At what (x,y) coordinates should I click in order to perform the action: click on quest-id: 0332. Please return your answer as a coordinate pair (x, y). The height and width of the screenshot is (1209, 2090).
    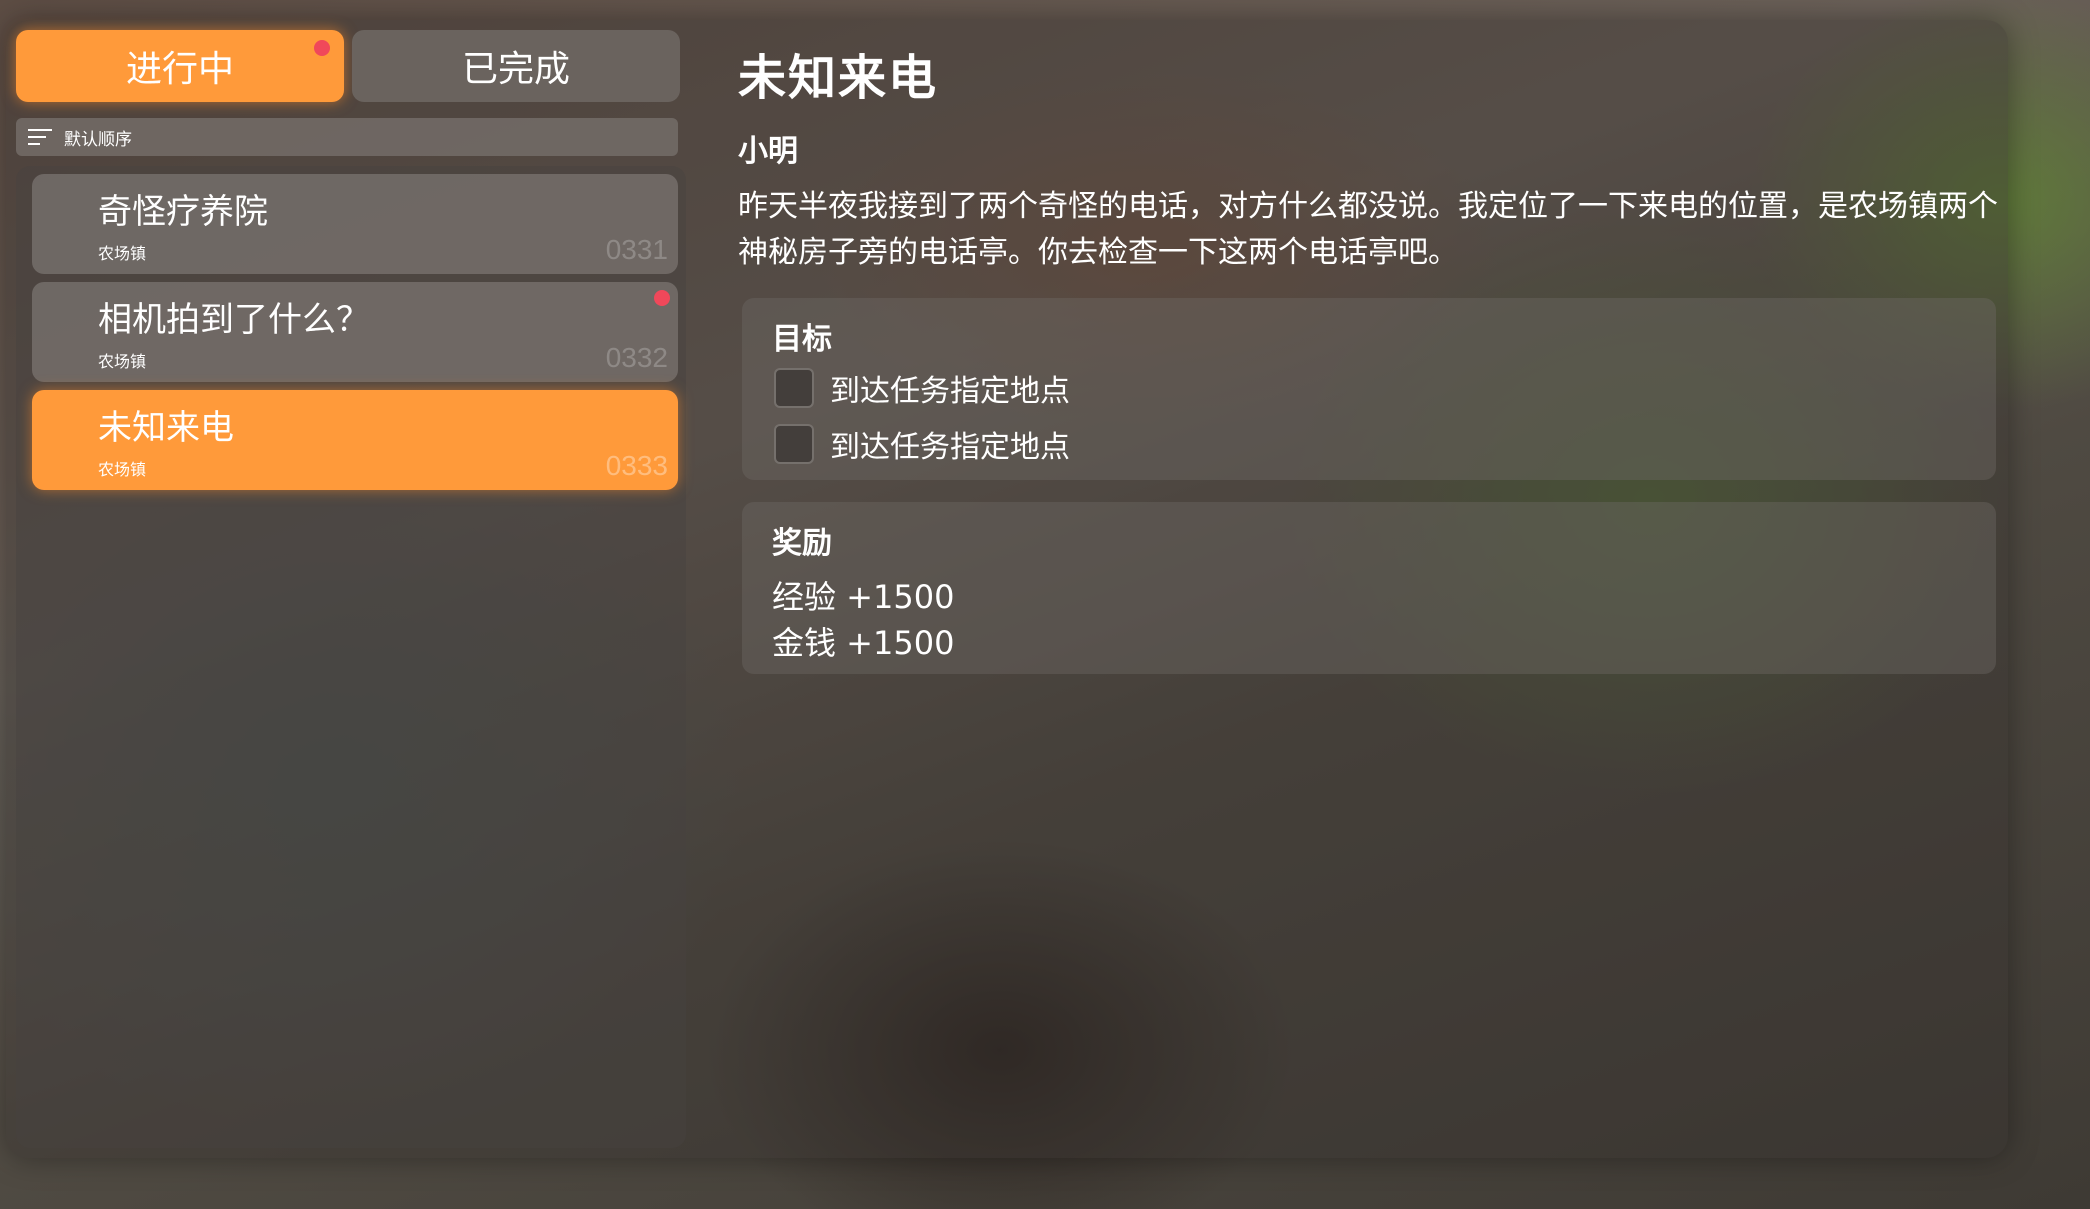
    Looking at the image, I should click on (636, 357).